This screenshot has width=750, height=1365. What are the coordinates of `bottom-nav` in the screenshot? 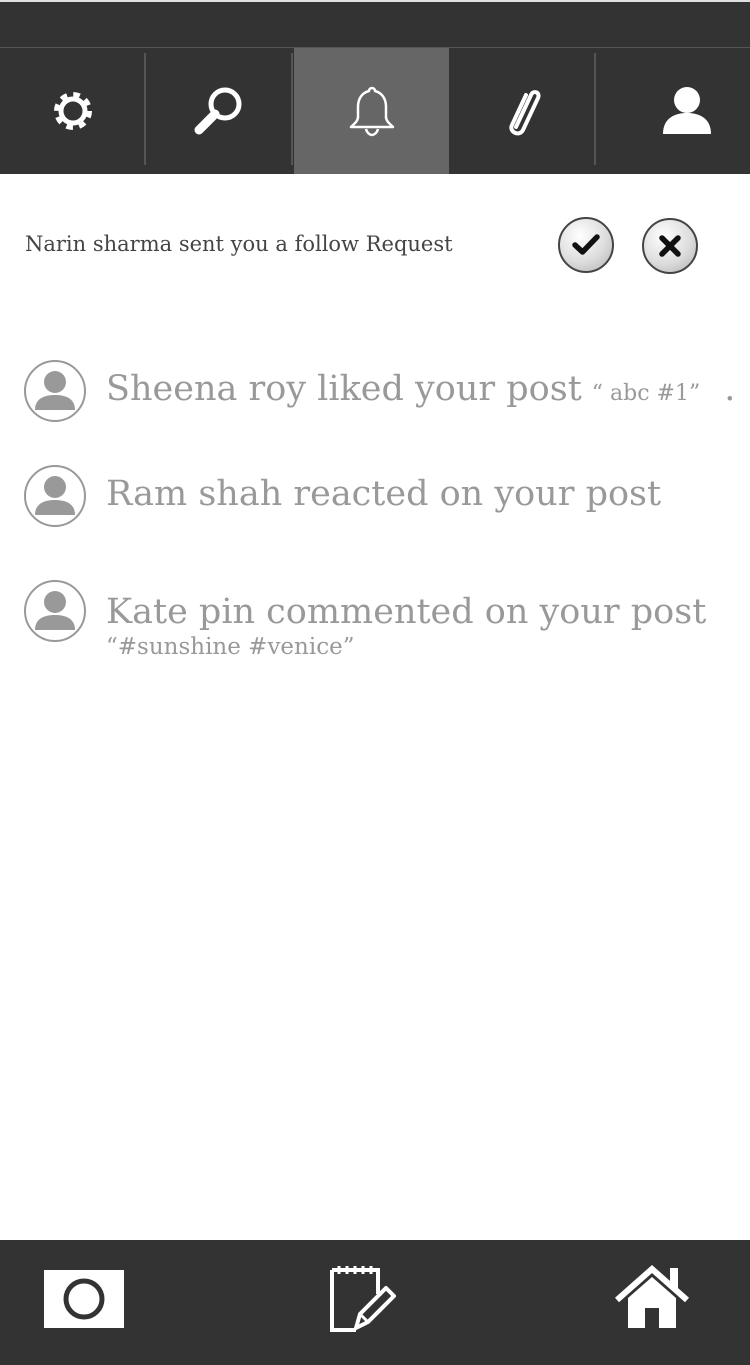 It's located at (375, 1302).